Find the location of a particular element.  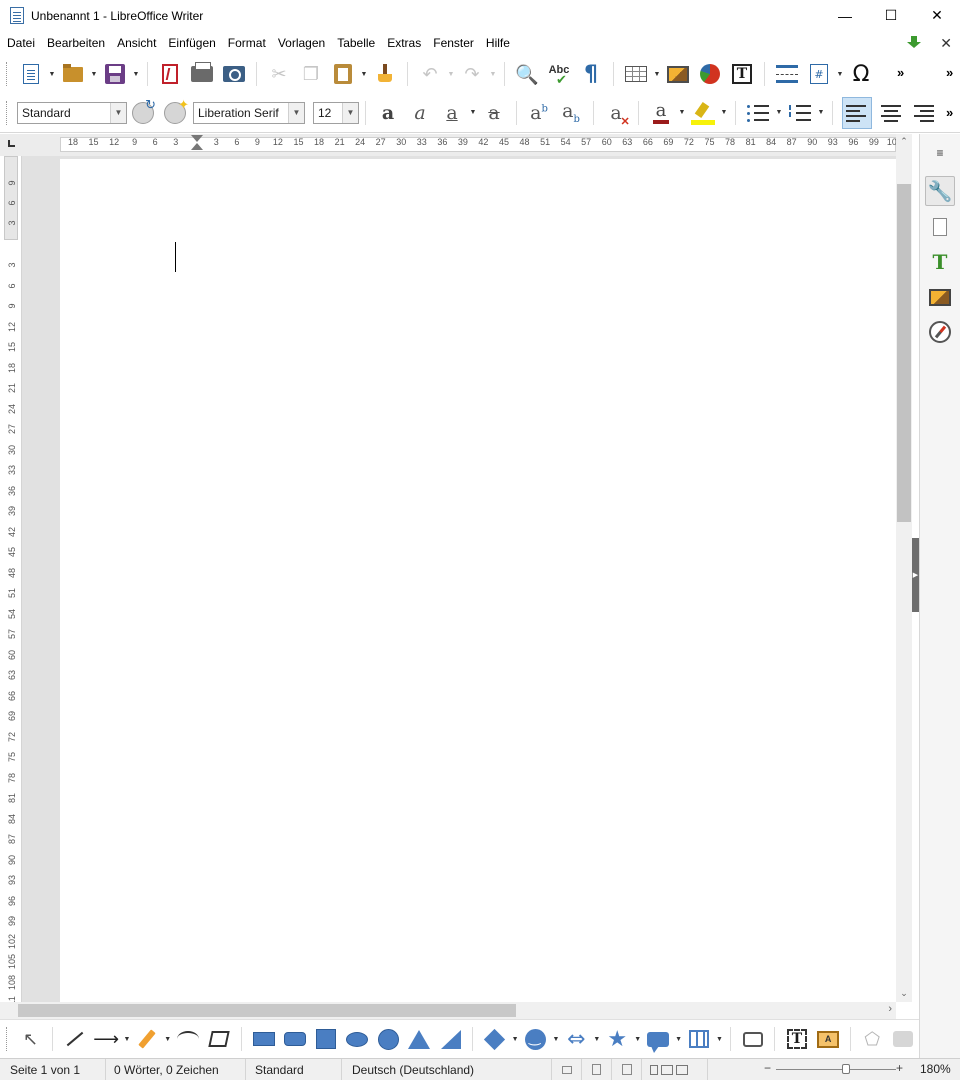

undo-icon: ↶ is located at coordinates (430, 74).